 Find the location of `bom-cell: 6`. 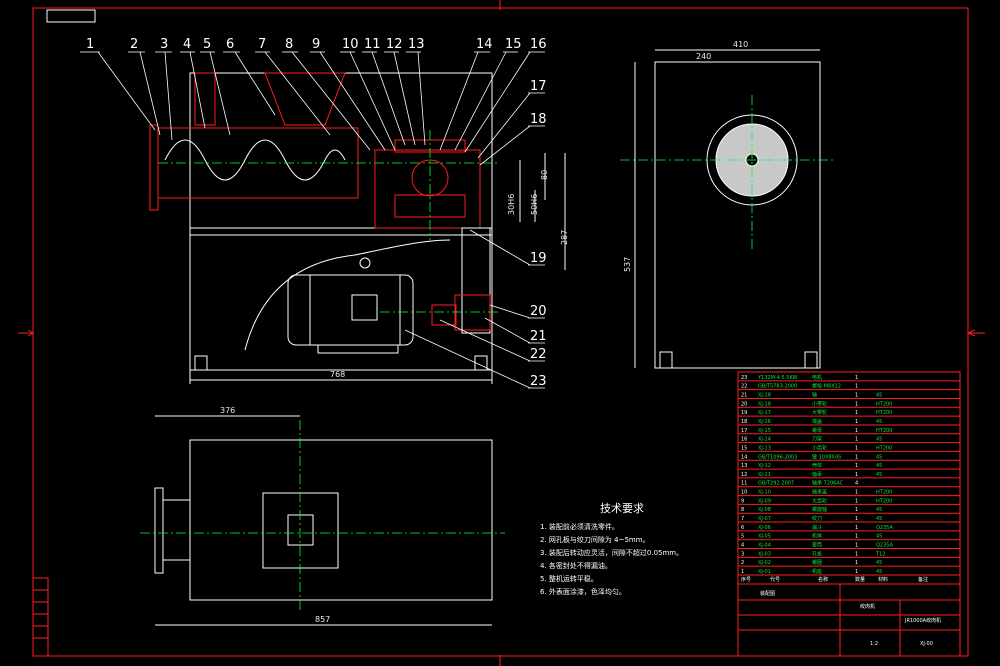

bom-cell: 6 is located at coordinates (742, 528).